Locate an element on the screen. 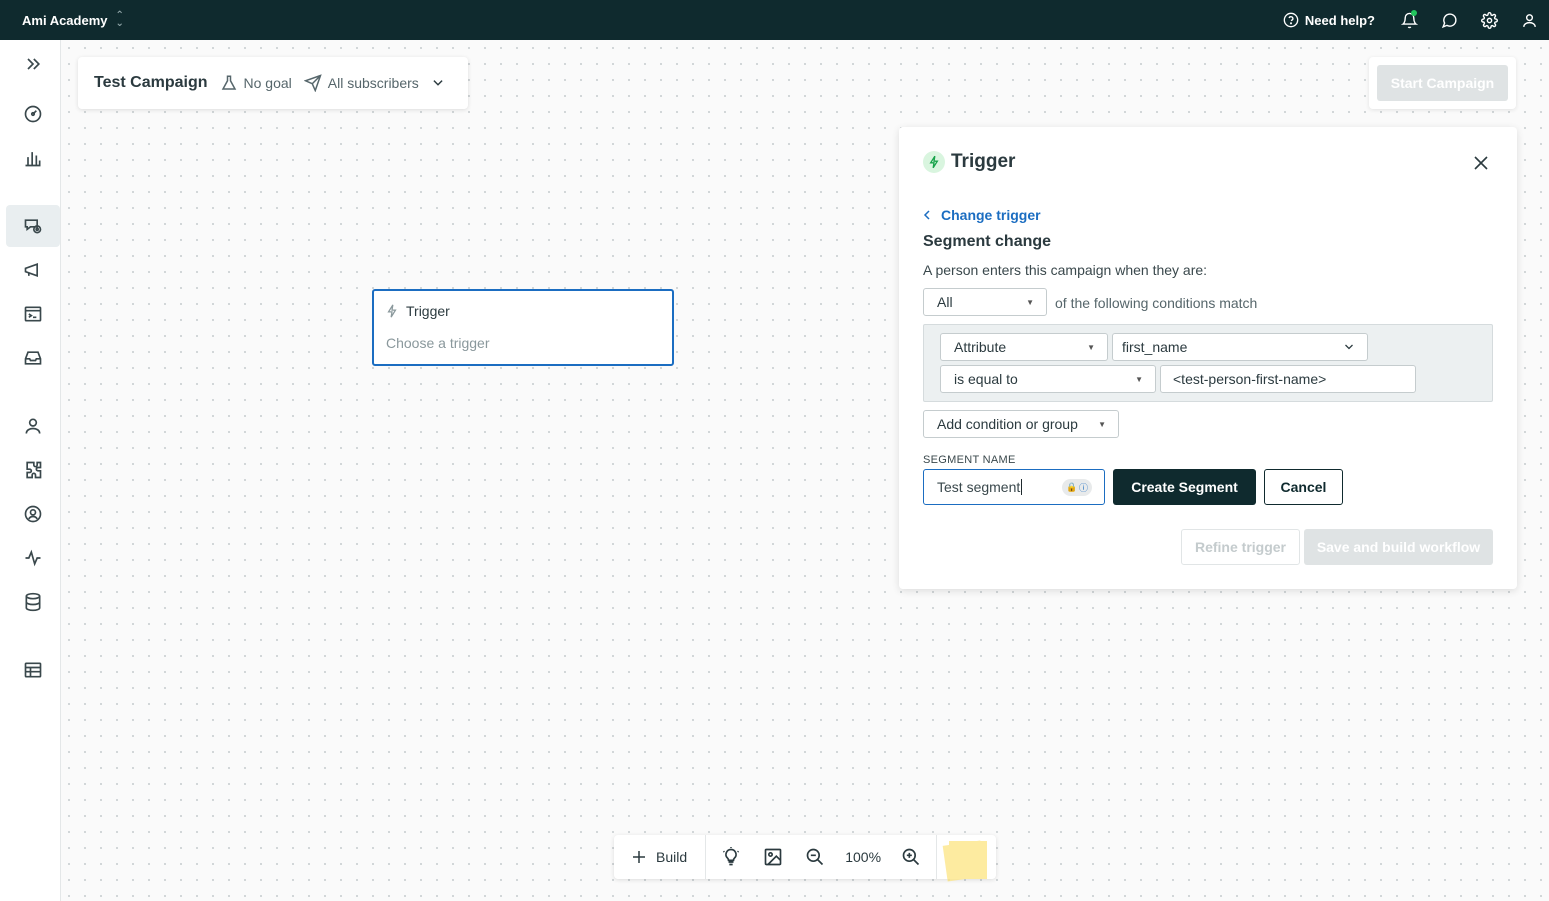 The height and width of the screenshot is (901, 1549). segment-name-value: Test segment is located at coordinates (979, 487).